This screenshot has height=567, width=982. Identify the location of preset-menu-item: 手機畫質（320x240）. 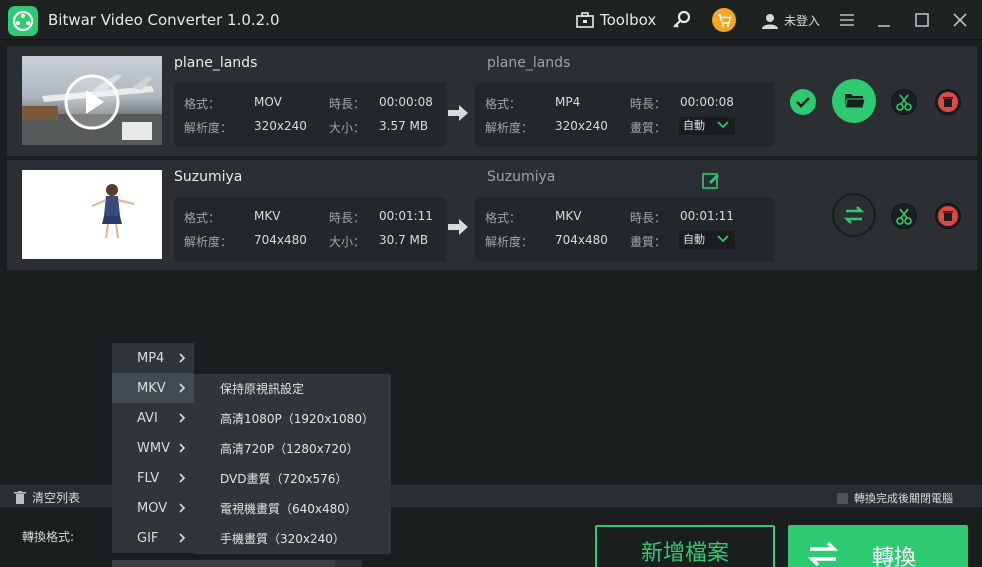
(292, 539).